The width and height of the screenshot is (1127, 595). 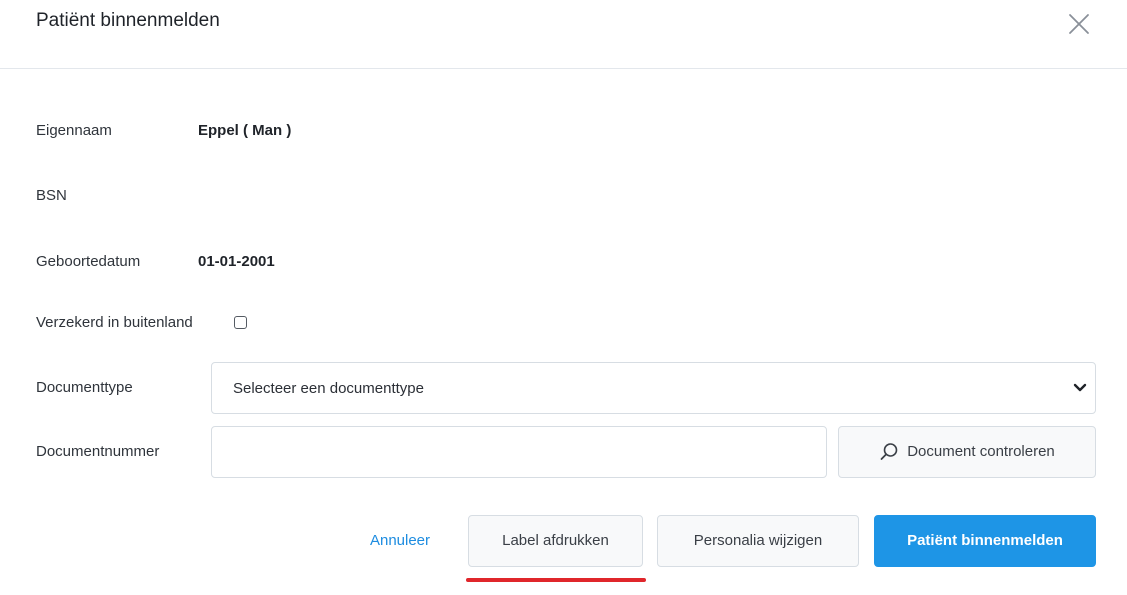 What do you see at coordinates (1080, 387) in the screenshot?
I see `chevron-down-icon` at bounding box center [1080, 387].